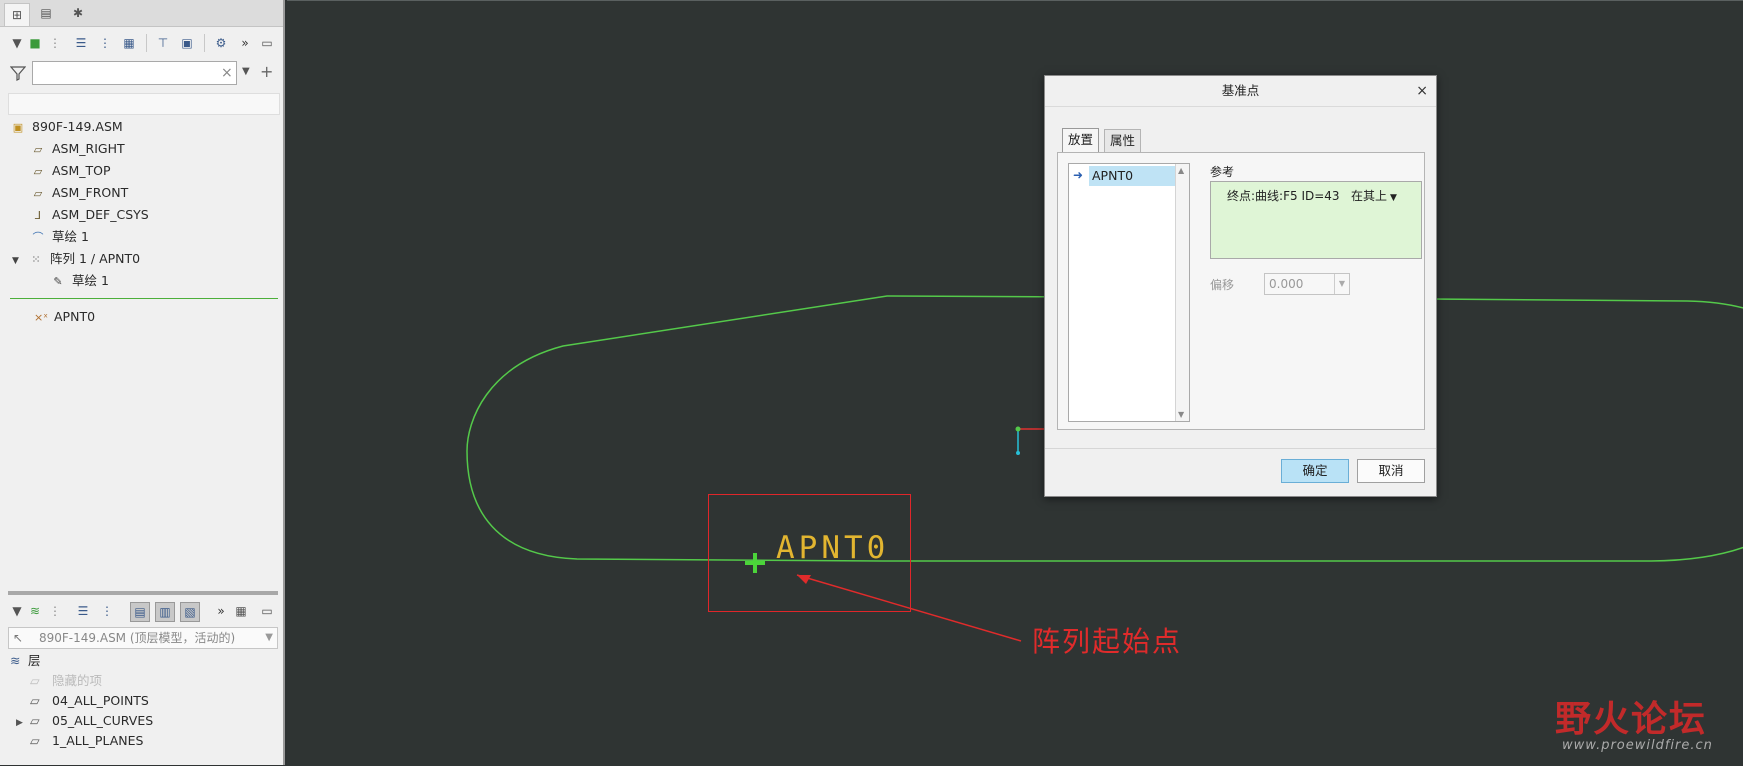 The height and width of the screenshot is (766, 1743). I want to click on layer-show-icon: ▤, so click(140, 612).